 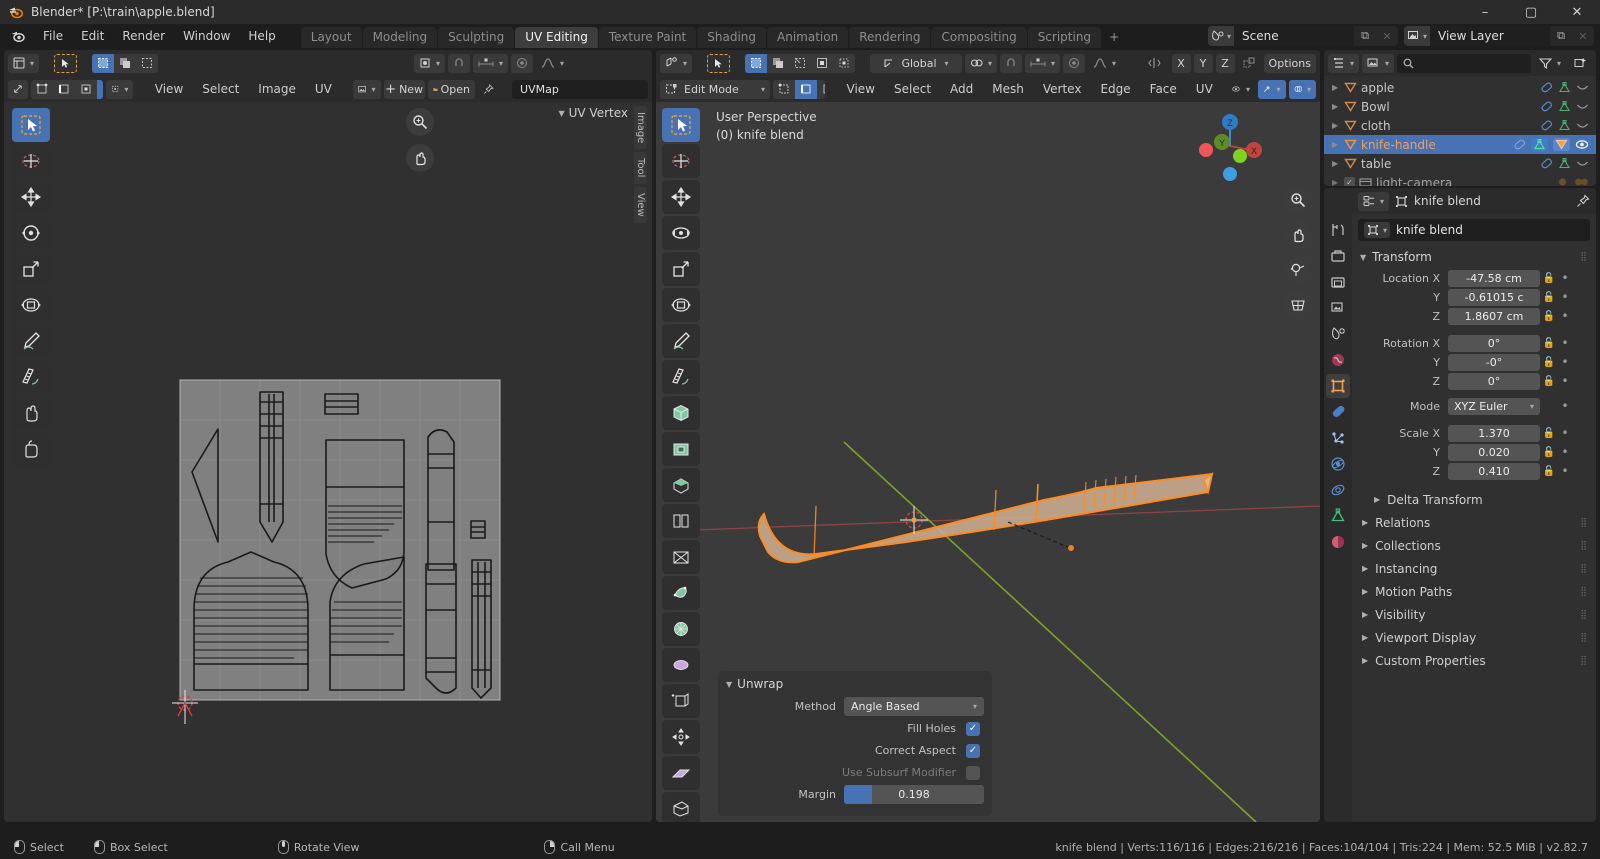 I want to click on v3d-tool-smooth, so click(x=681, y=701).